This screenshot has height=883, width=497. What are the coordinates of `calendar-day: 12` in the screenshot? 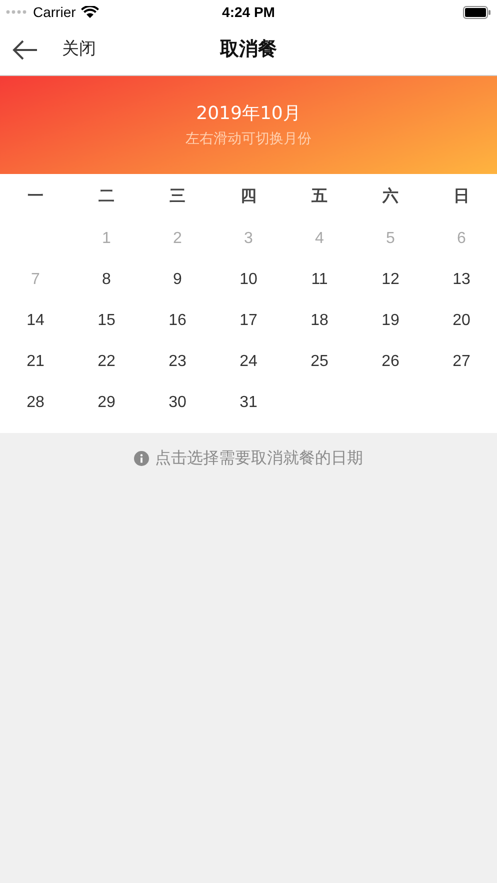 It's located at (391, 280).